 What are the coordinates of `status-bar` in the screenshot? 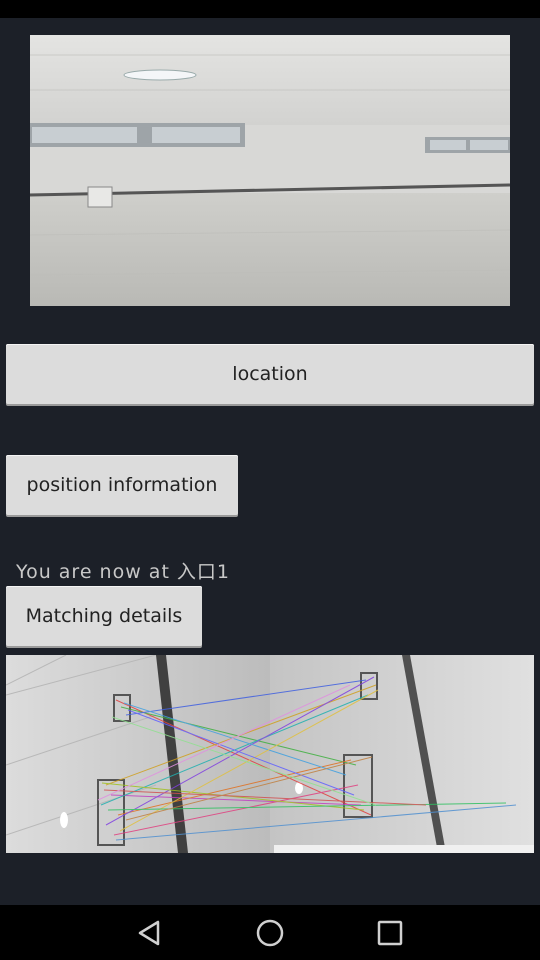 It's located at (270, 9).